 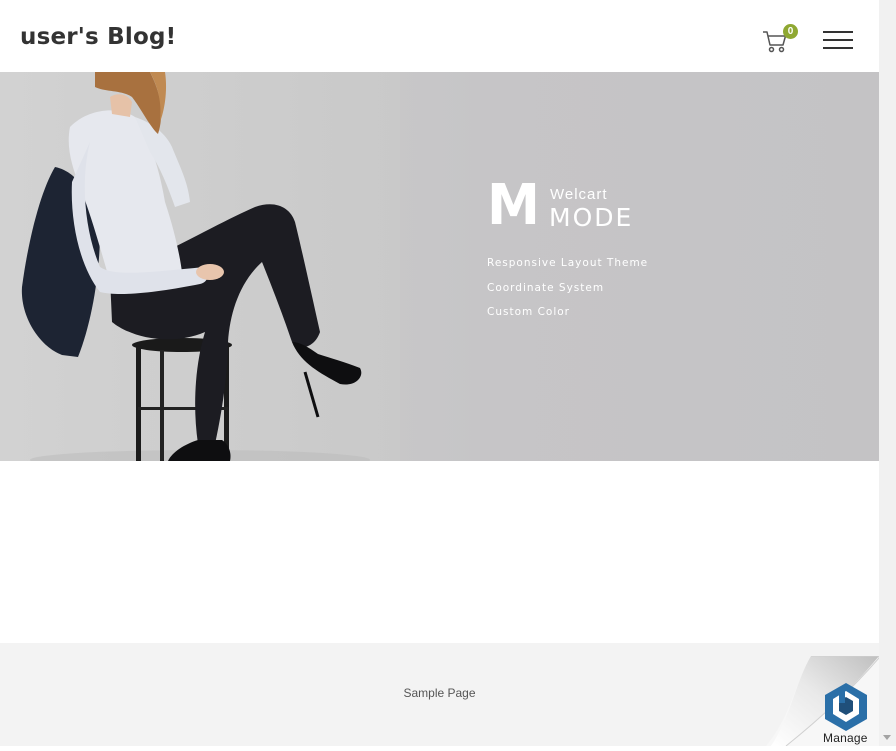 What do you see at coordinates (845, 738) in the screenshot?
I see `manage-label: Manage` at bounding box center [845, 738].